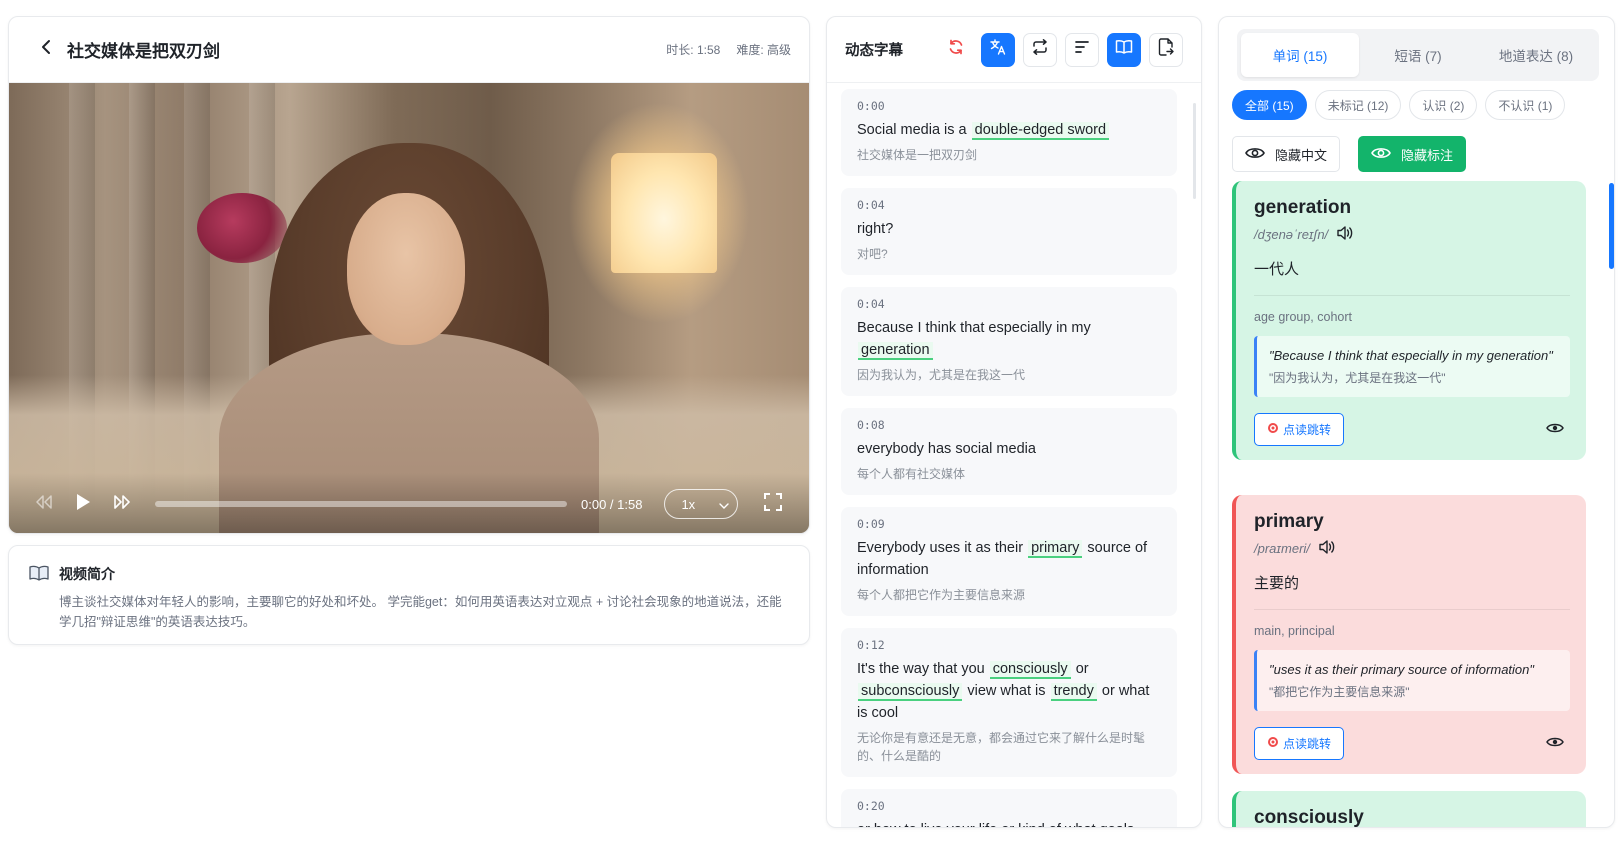 The height and width of the screenshot is (842, 1623). What do you see at coordinates (1412, 591) in the screenshot?
I see `word-meaning: 主要的` at bounding box center [1412, 591].